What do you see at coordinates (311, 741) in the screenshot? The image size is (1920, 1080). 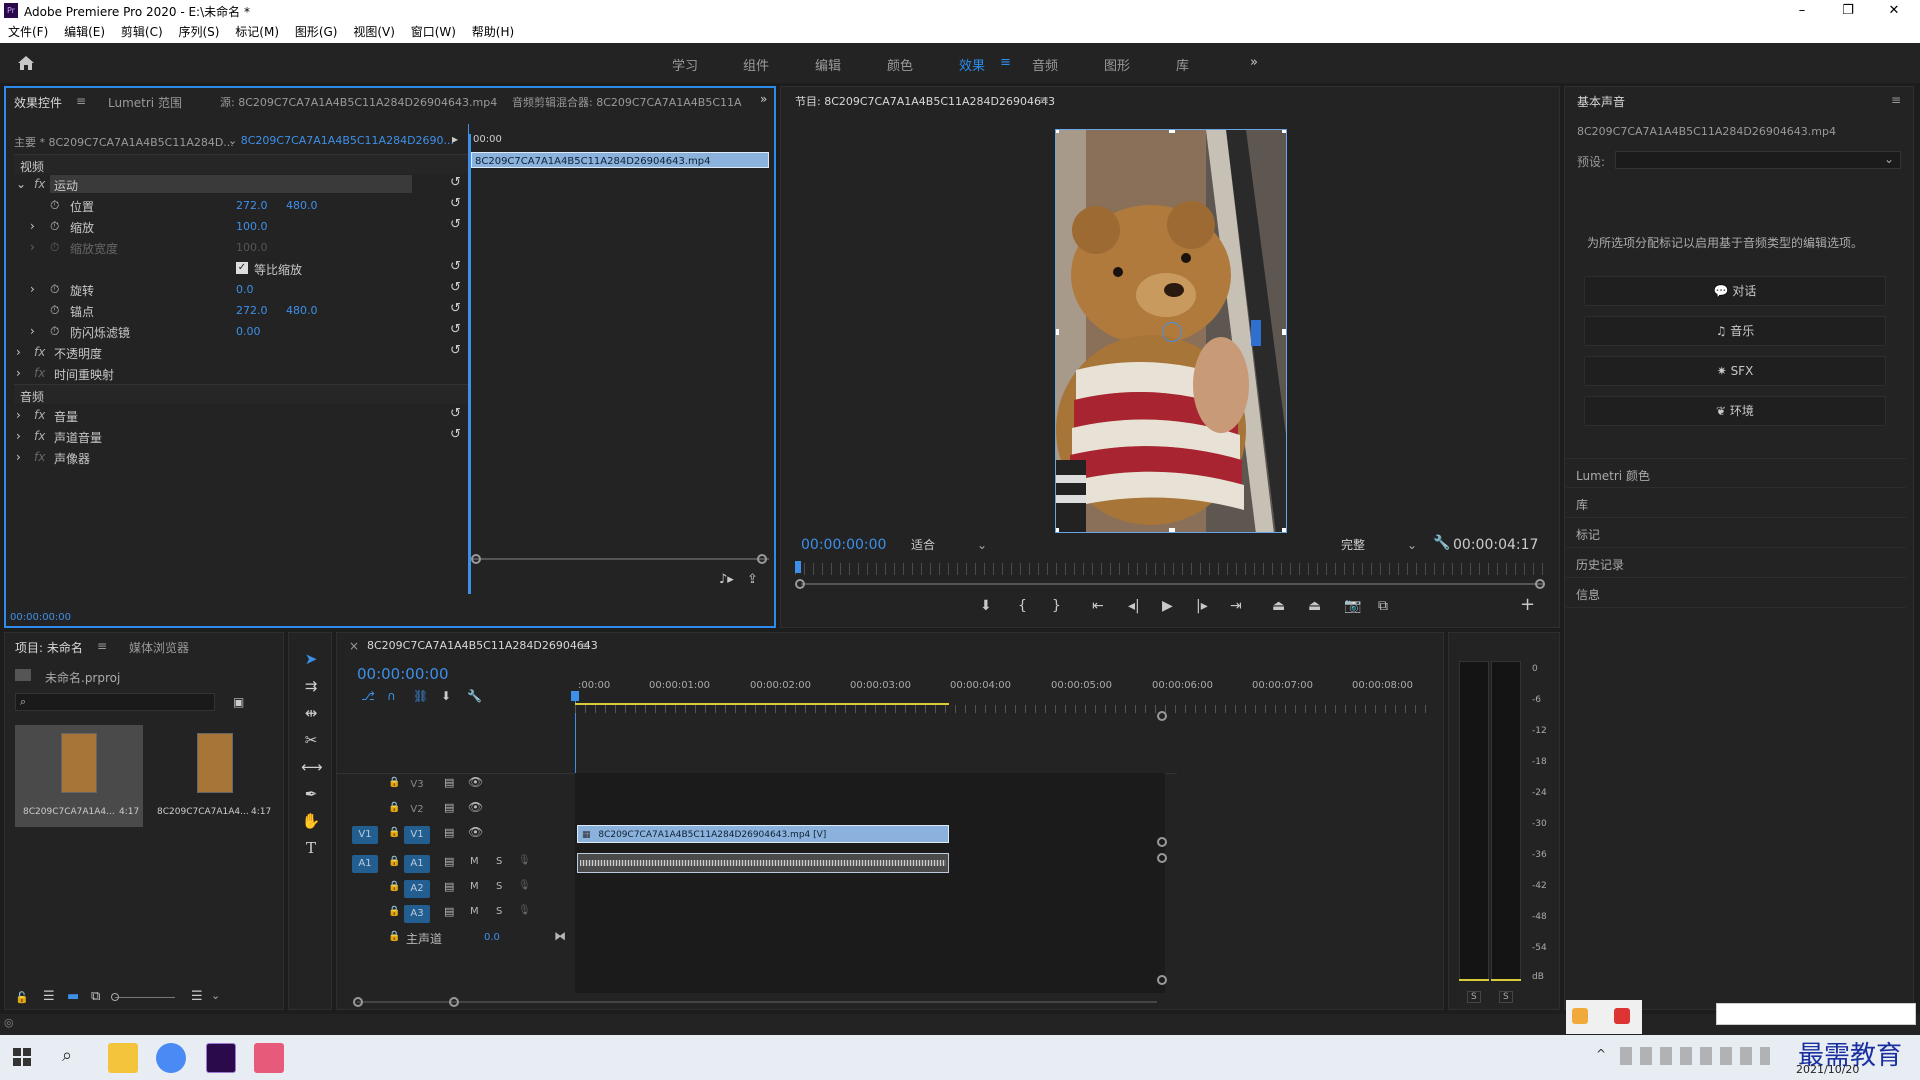 I see `razor-tool-icon: ✂` at bounding box center [311, 741].